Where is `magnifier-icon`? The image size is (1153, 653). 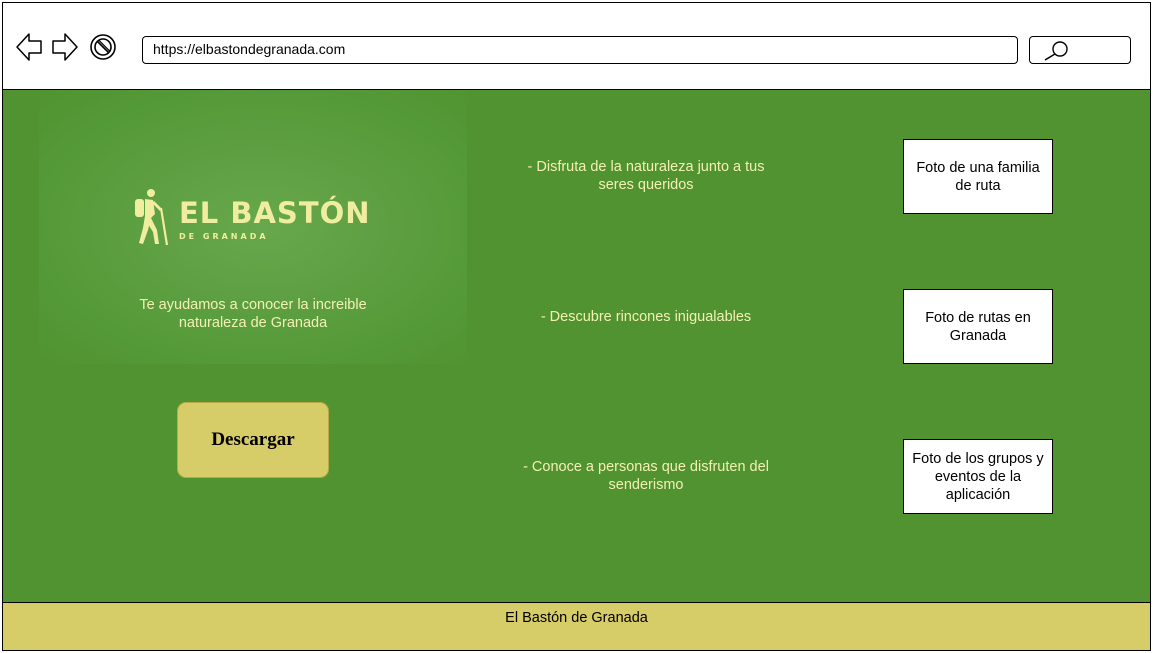
magnifier-icon is located at coordinates (1056, 51).